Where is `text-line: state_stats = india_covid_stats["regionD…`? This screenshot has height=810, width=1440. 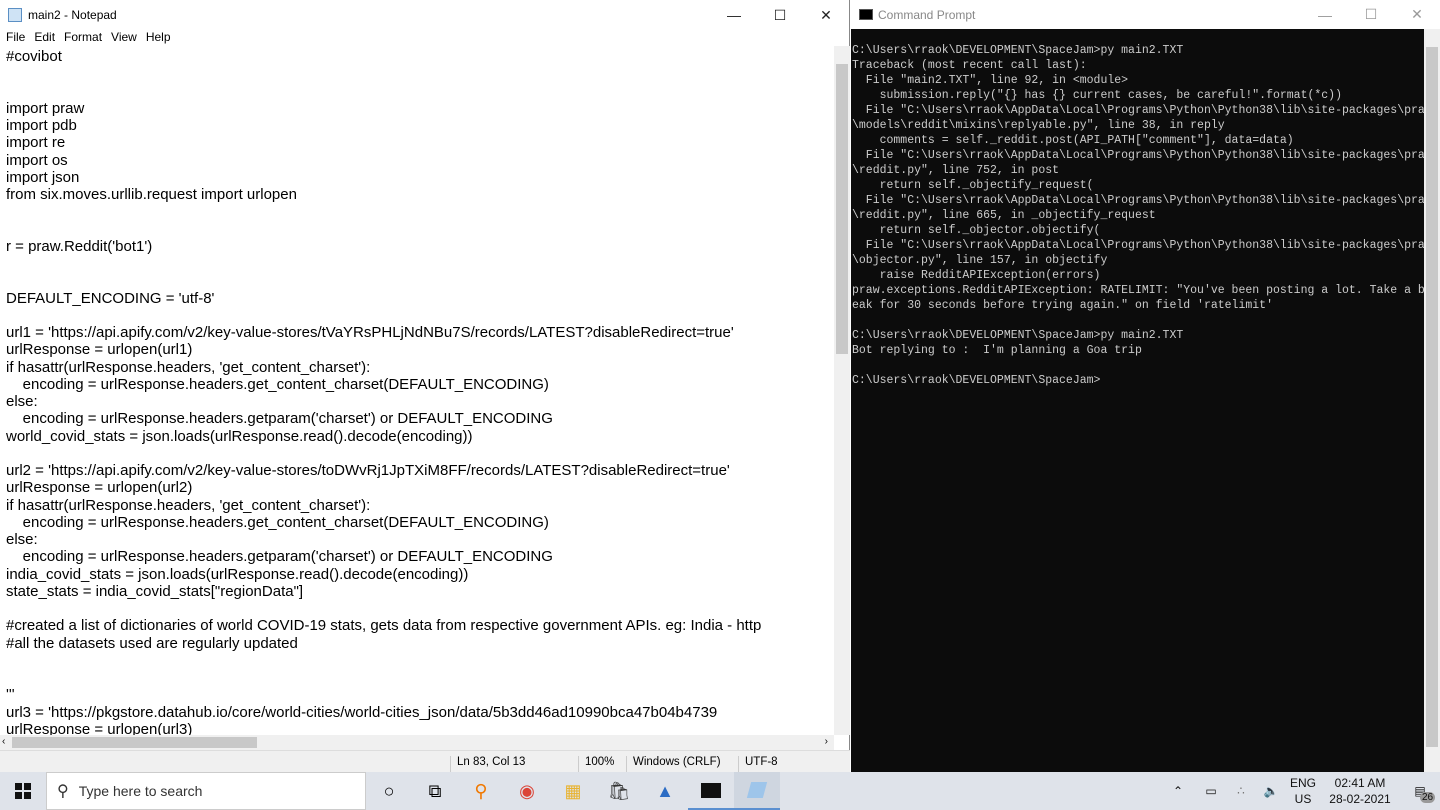 text-line: state_stats = india_covid_stats["regionD… is located at coordinates (155, 591).